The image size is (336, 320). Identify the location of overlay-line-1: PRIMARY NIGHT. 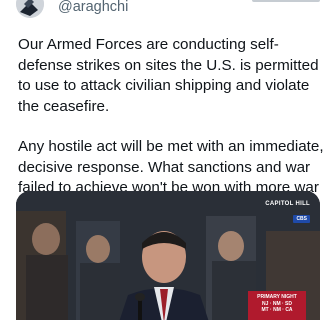
(277, 297).